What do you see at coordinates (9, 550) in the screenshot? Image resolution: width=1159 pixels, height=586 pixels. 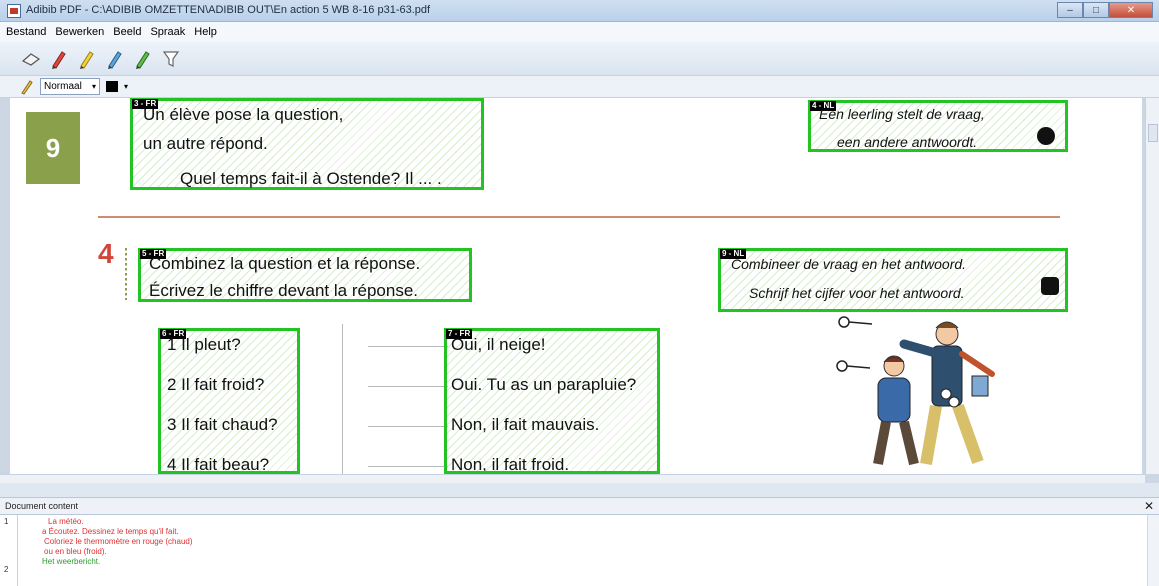 I see `line-gutter: 1 2` at bounding box center [9, 550].